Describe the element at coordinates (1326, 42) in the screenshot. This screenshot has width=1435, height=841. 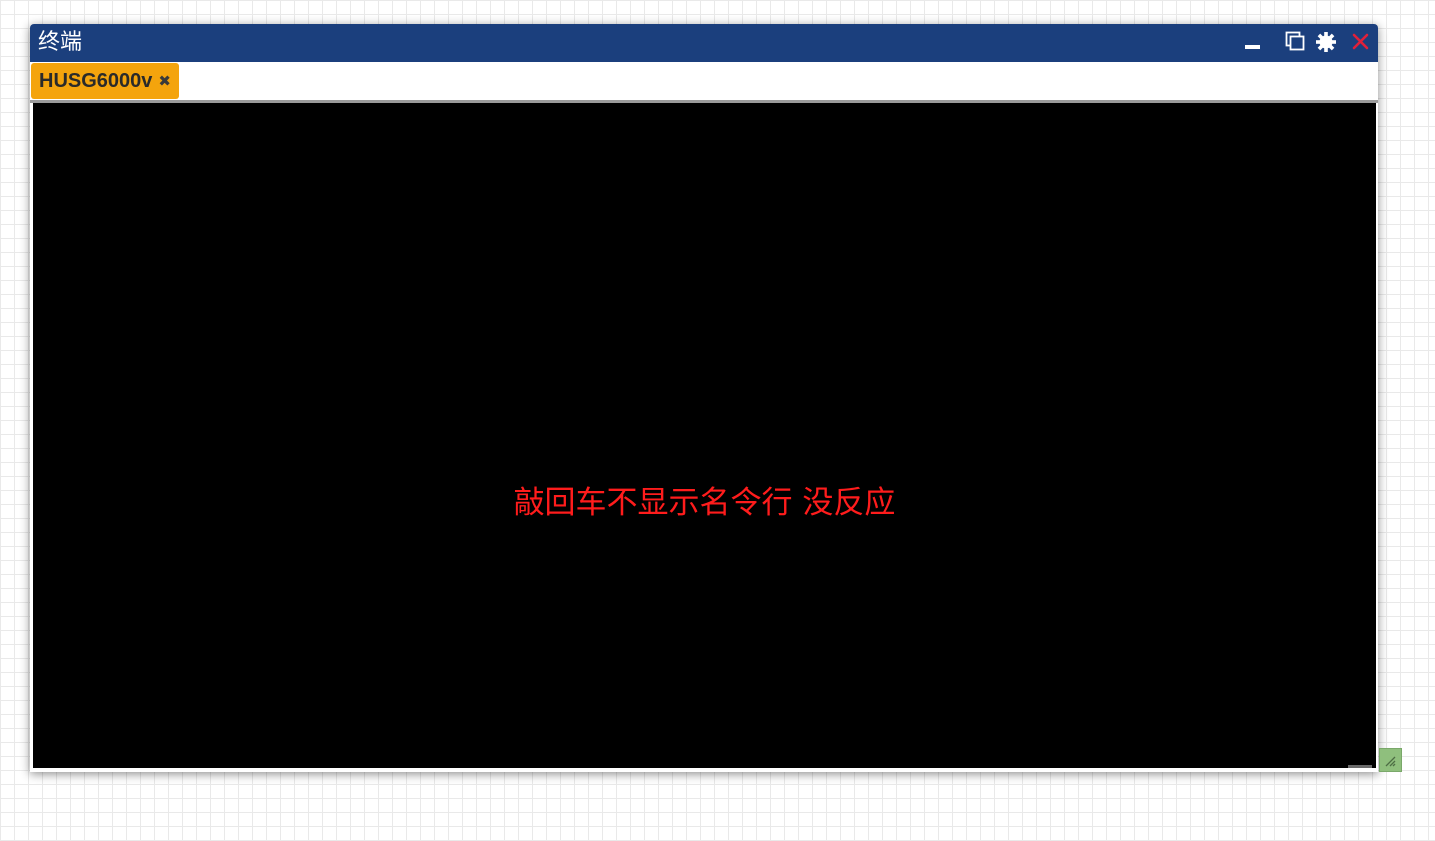
I see `gear-icon` at that location.